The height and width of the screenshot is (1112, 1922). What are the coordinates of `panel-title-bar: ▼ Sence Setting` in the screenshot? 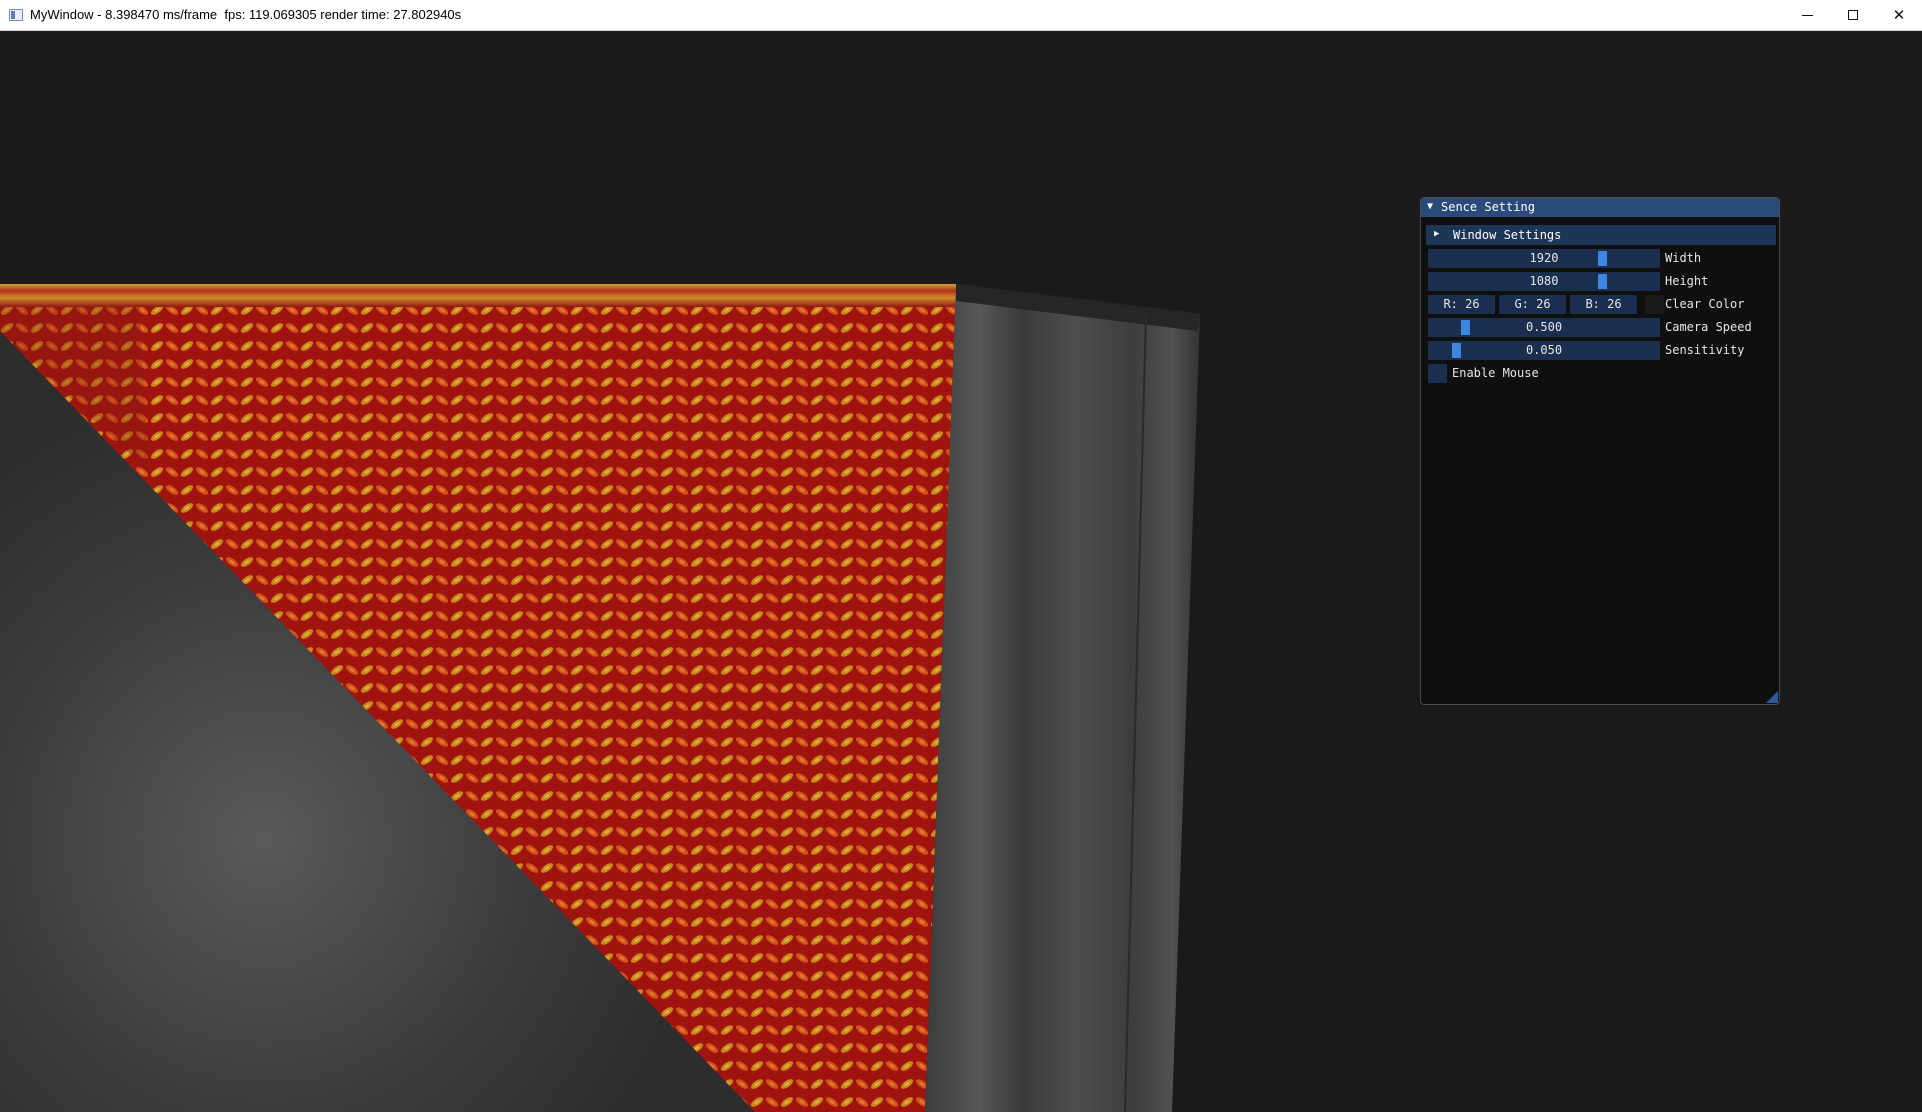 It's located at (1600, 207).